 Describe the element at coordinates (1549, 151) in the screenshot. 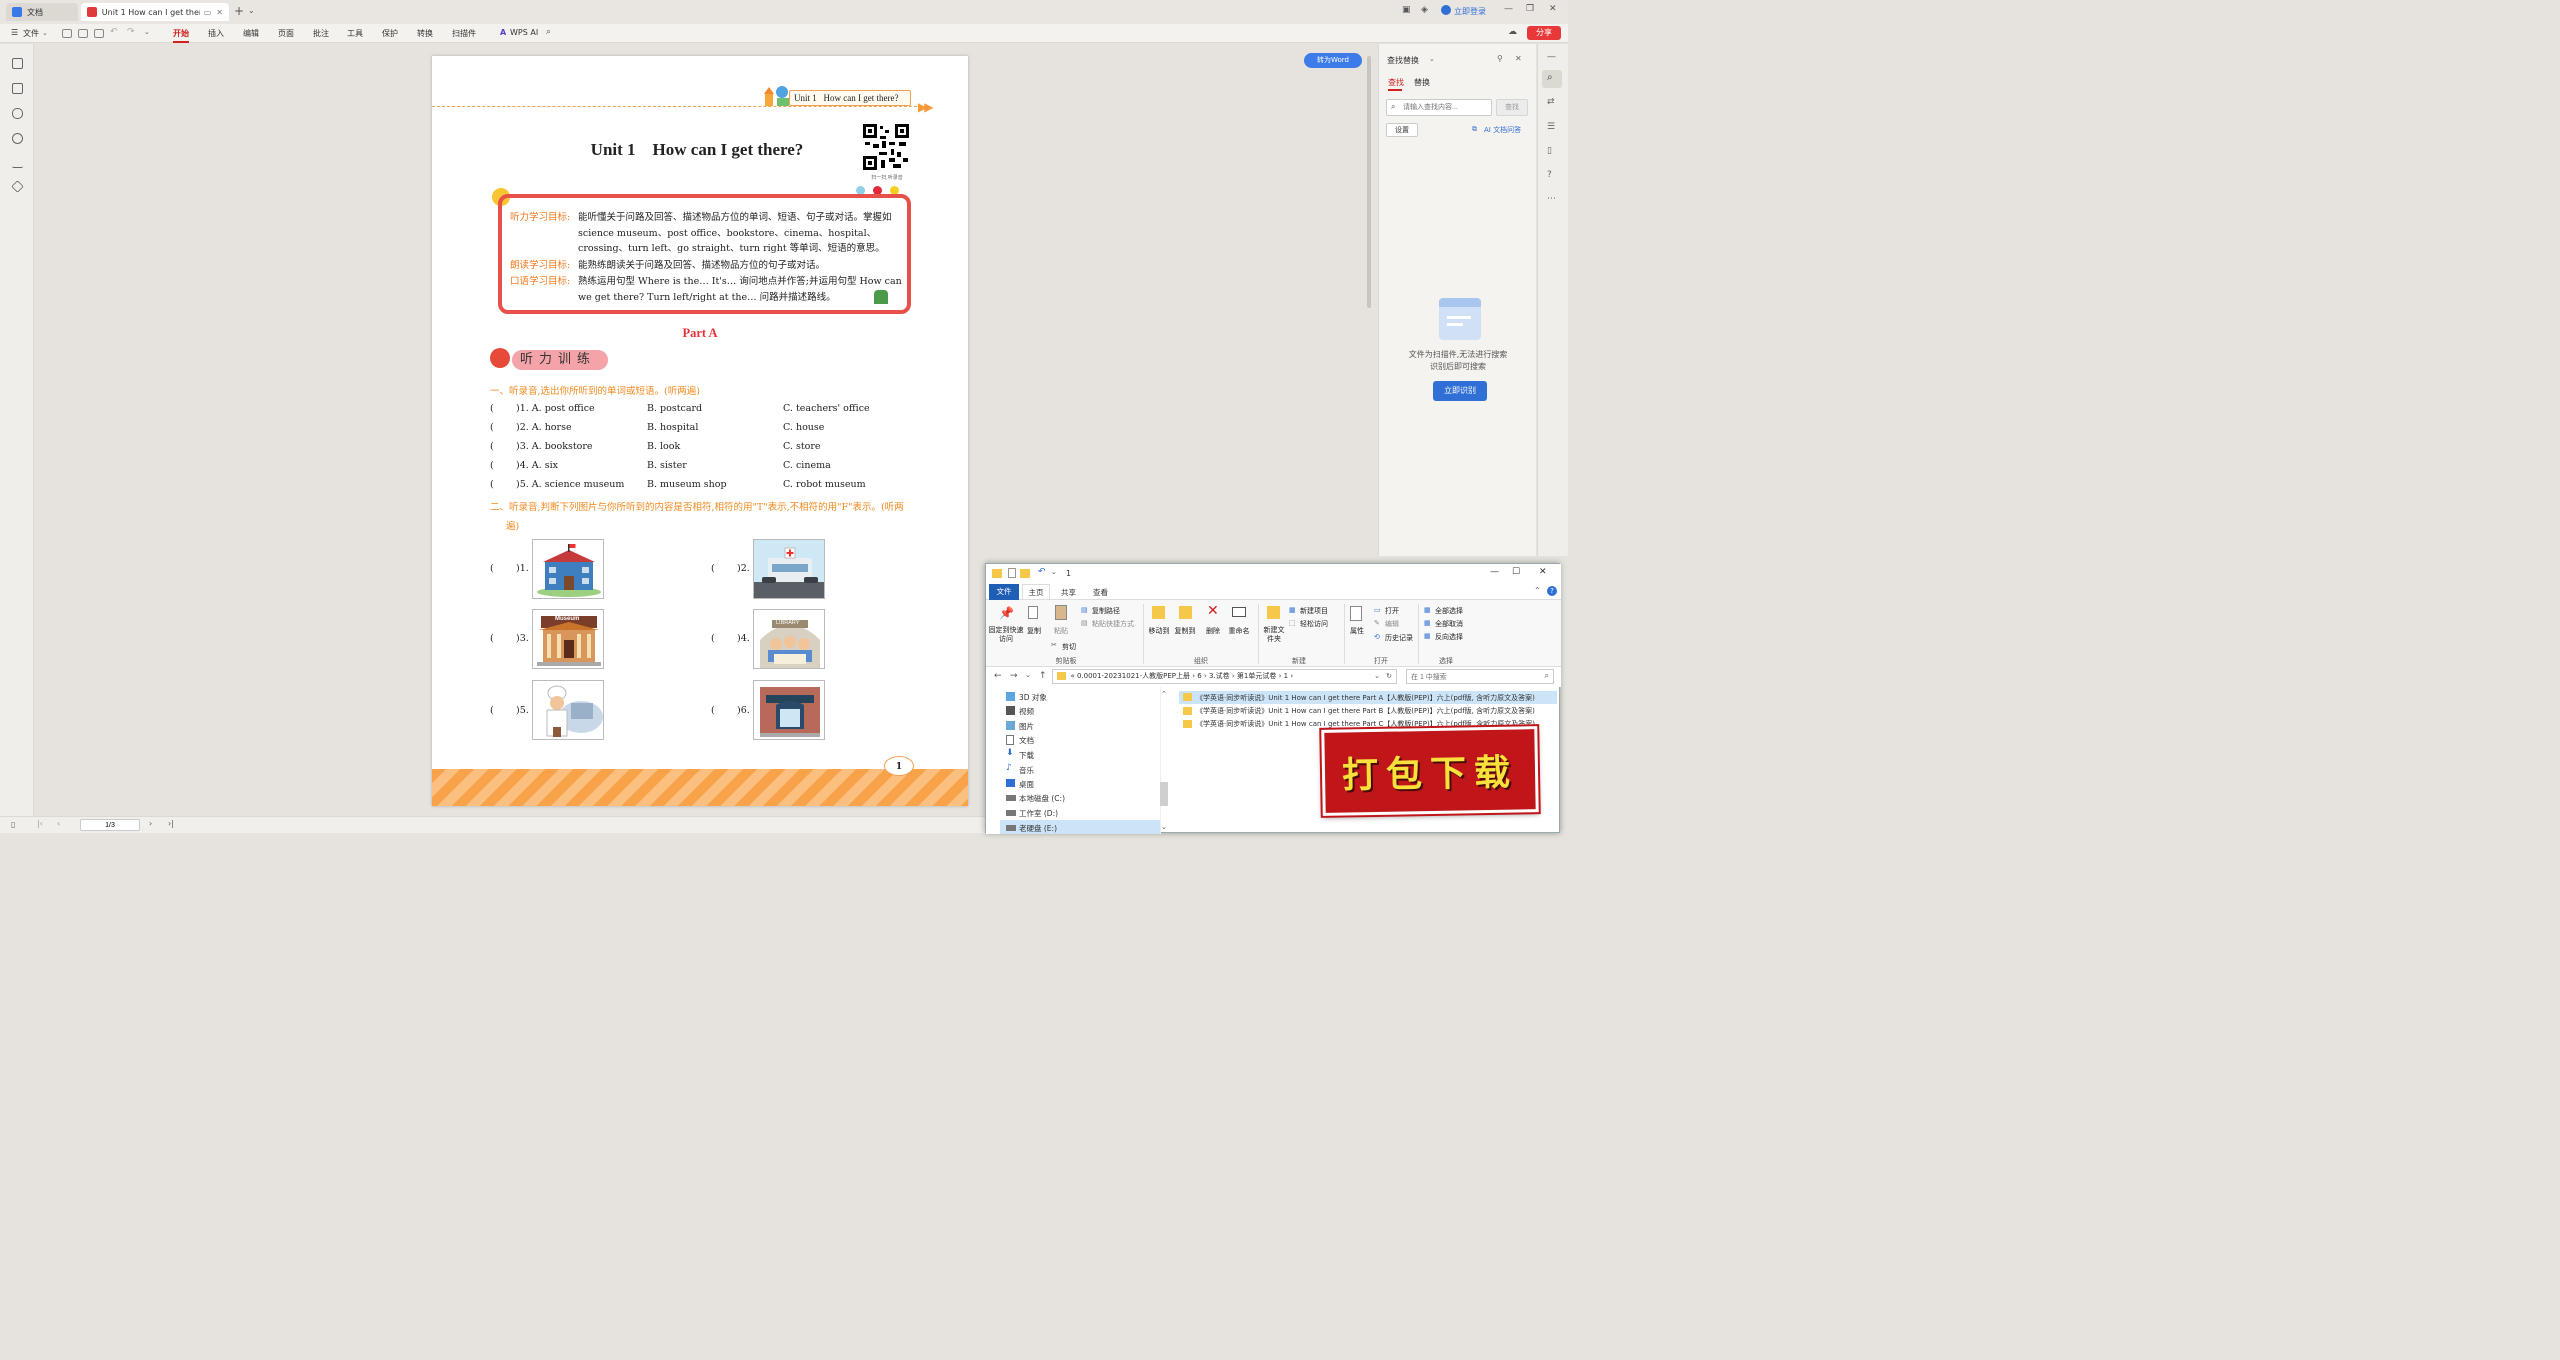

I see `book-icon: ▯` at that location.